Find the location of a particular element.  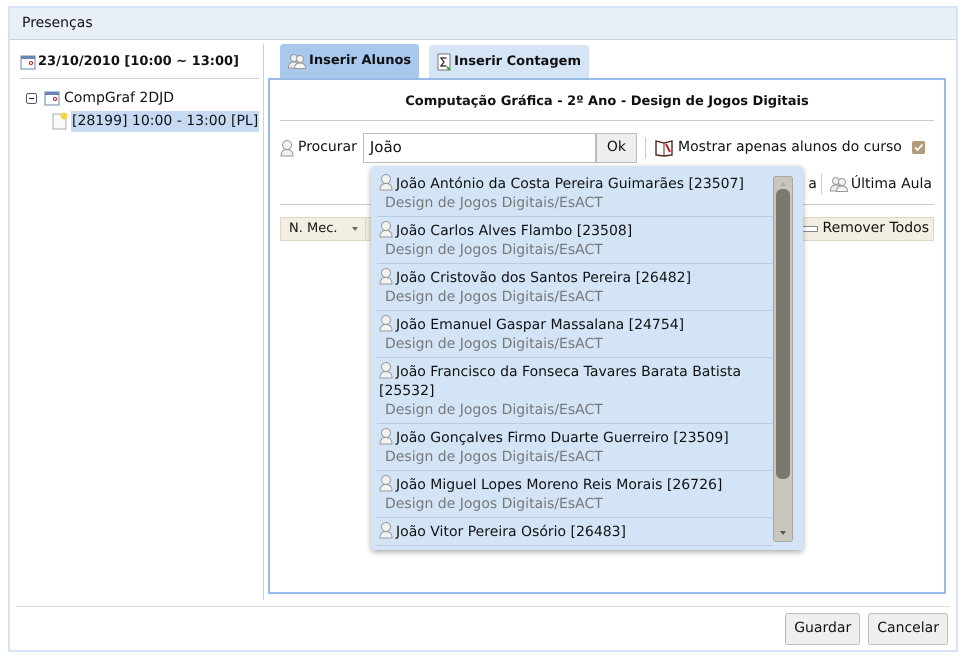

toolbar-button: a is located at coordinates (812, 184).